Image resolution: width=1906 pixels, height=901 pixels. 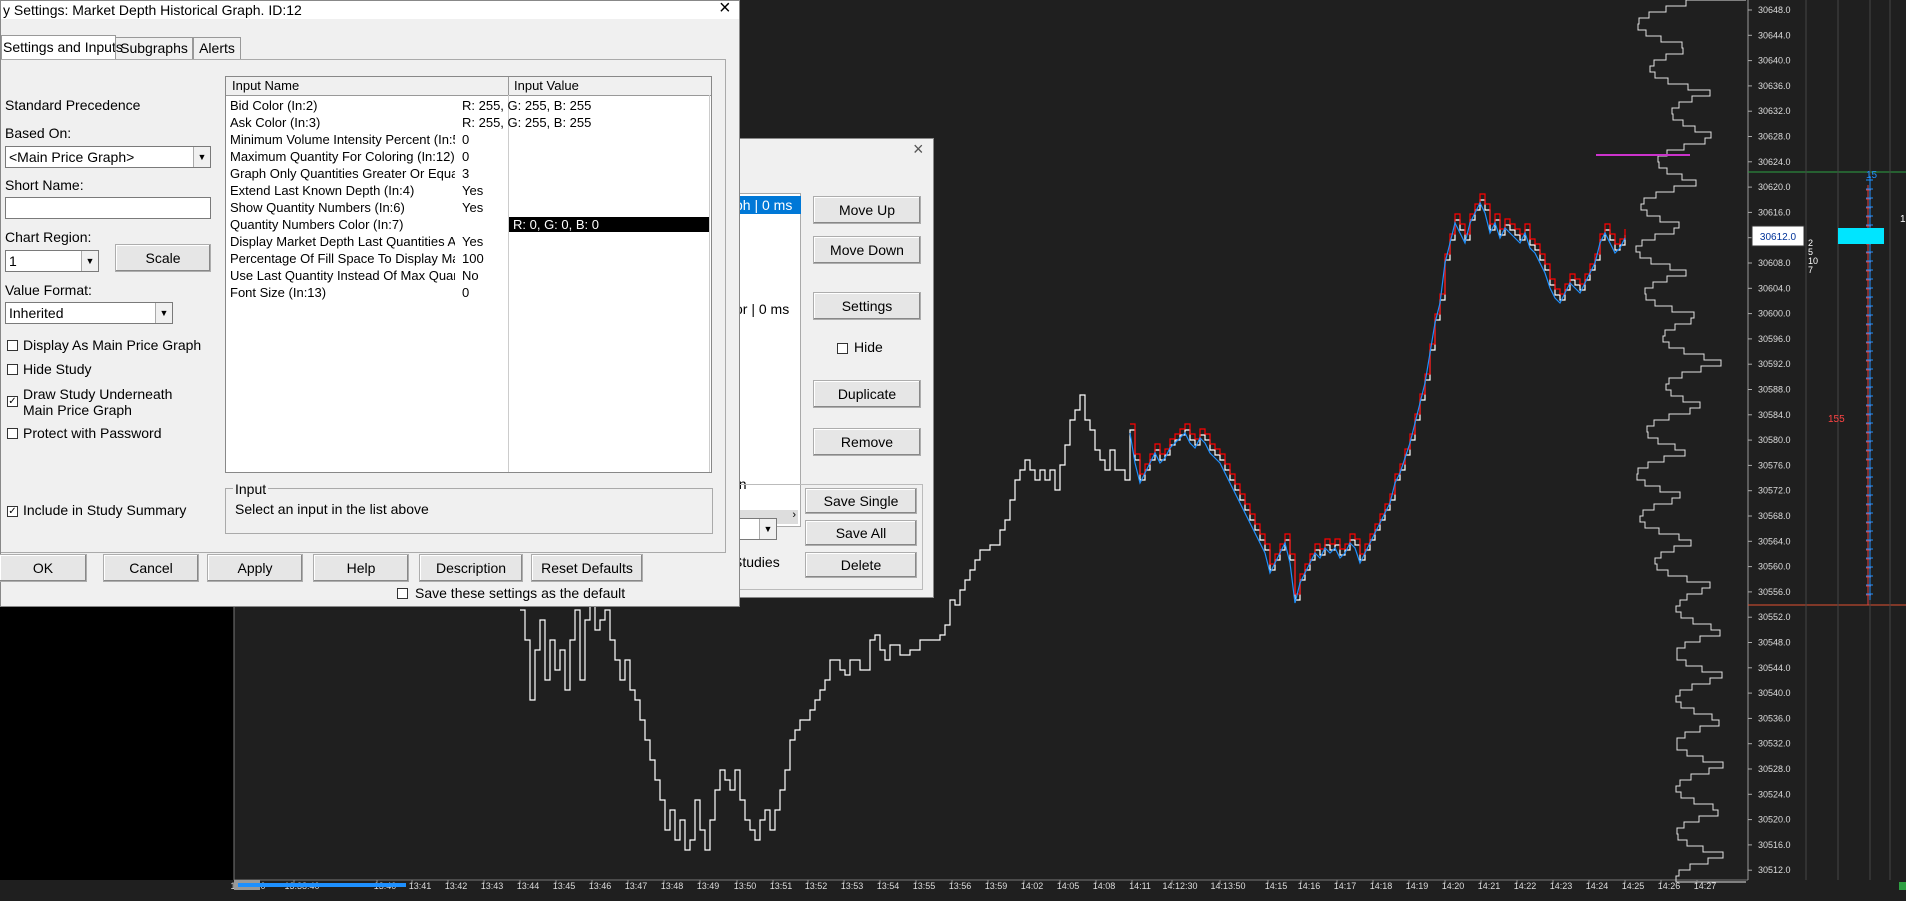 I want to click on time-tick-label: 14:17, so click(x=1345, y=886).